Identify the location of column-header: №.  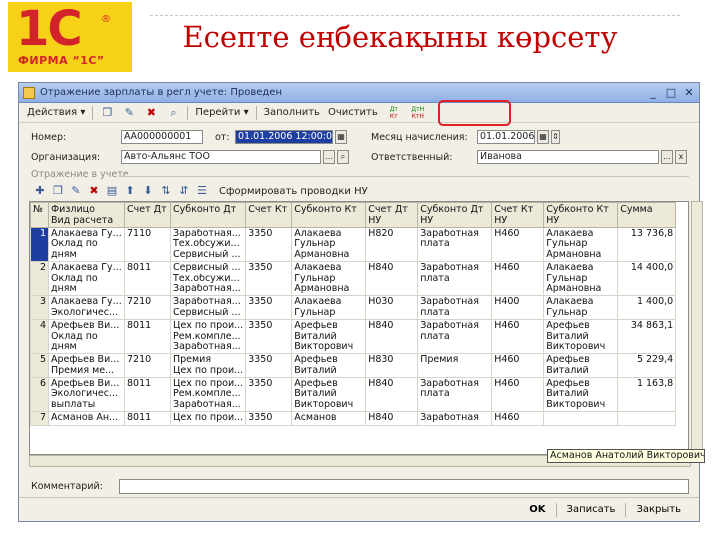
(39, 215).